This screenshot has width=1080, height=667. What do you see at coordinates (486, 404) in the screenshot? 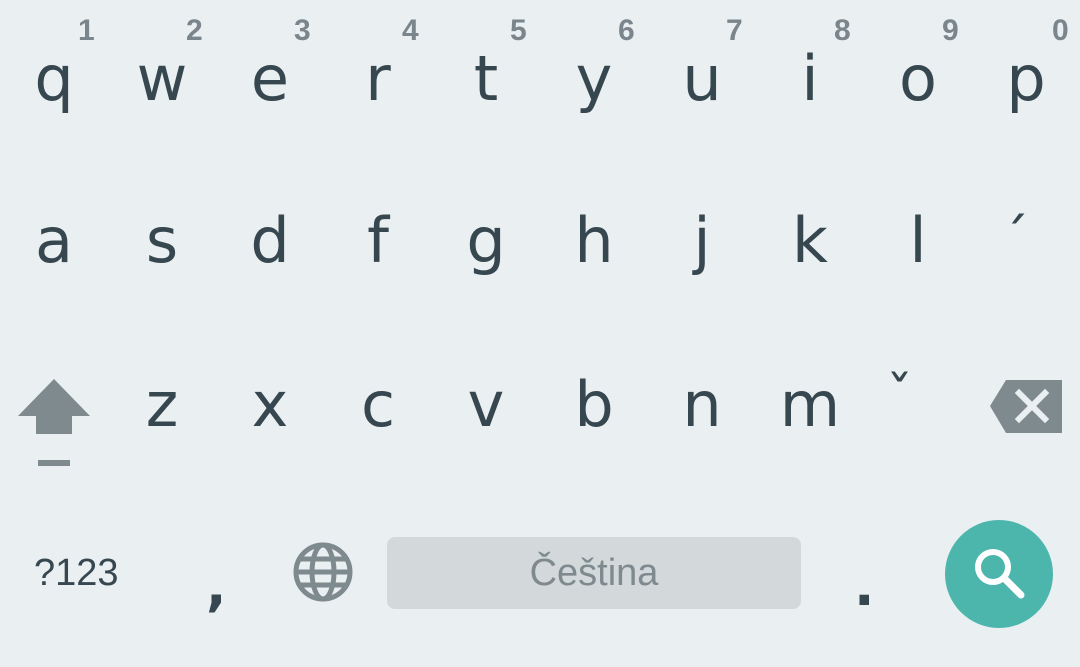
I see `key-letter: v` at bounding box center [486, 404].